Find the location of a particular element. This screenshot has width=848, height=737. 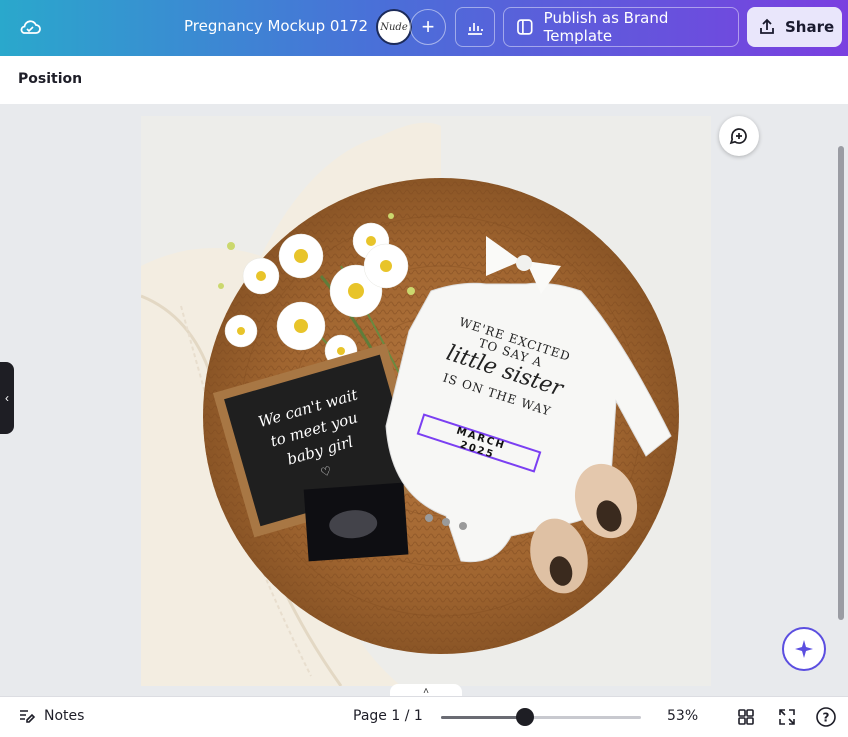

share-label: Share is located at coordinates (810, 27).